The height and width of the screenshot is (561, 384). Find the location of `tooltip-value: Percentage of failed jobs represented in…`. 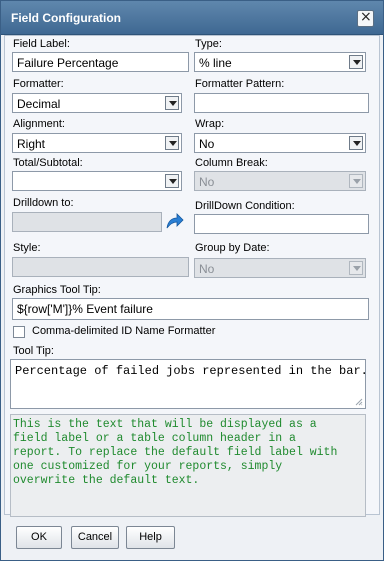

tooltip-value: Percentage of failed jobs represented in… is located at coordinates (191, 371).